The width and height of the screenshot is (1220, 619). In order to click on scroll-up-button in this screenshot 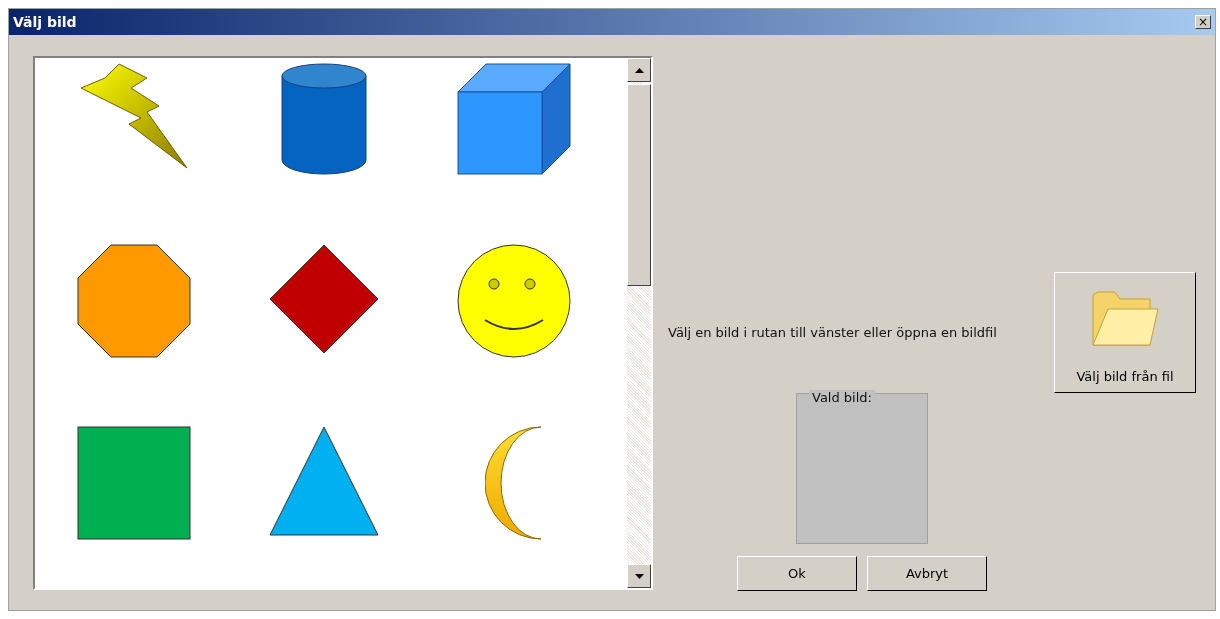, I will do `click(639, 70)`.